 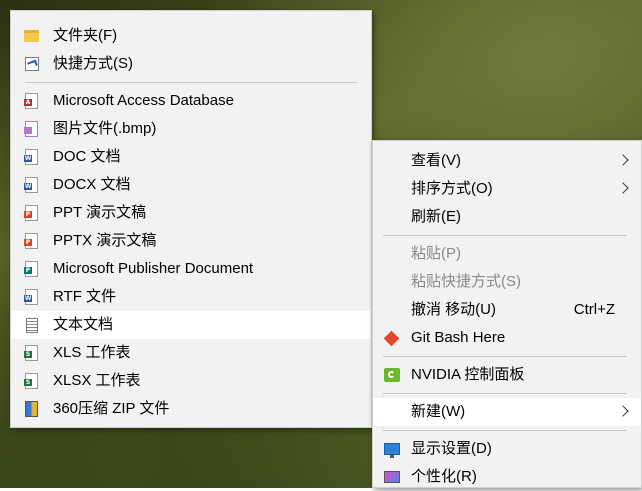 I want to click on display-settings-icon, so click(x=391, y=449).